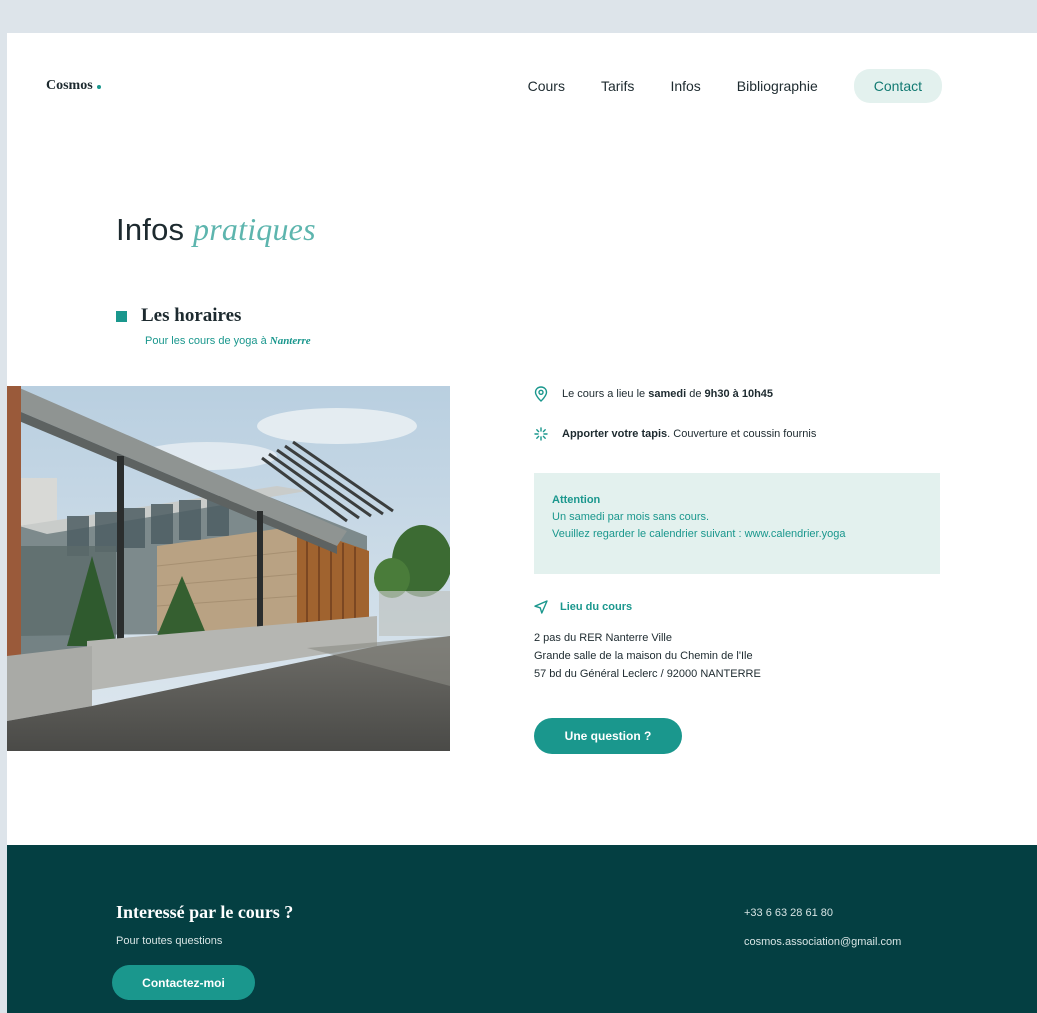  What do you see at coordinates (777, 86) in the screenshot?
I see `nav-item-bibliographie: Bibliographie` at bounding box center [777, 86].